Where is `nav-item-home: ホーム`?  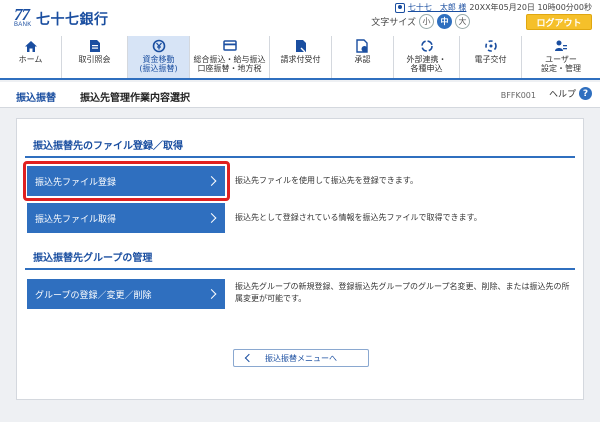
nav-item-home: ホーム is located at coordinates (31, 57).